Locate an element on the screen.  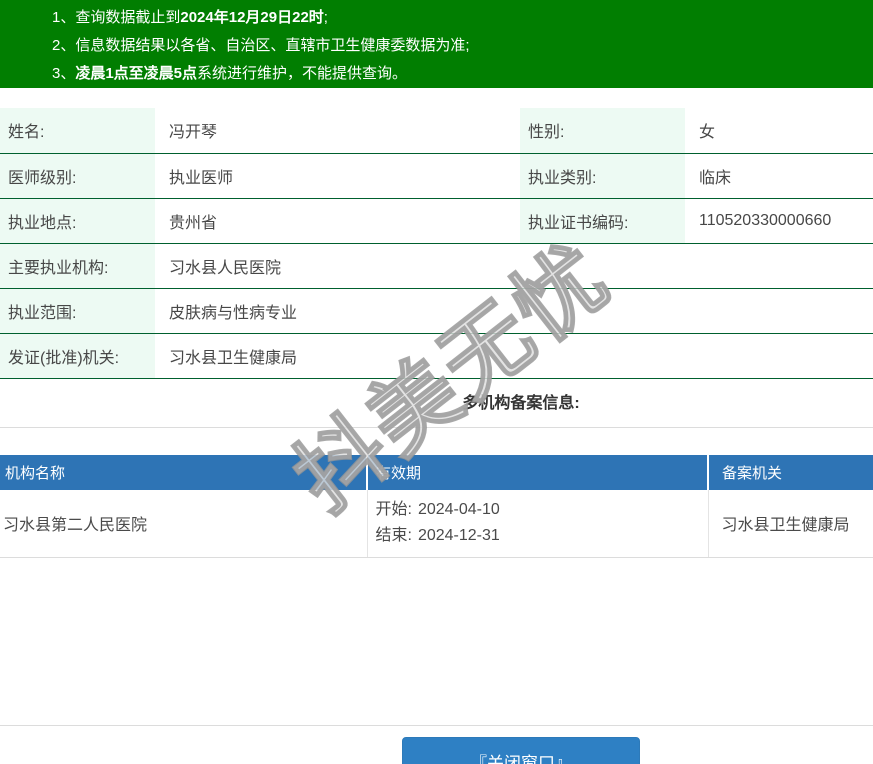
notice-1-text: 查询数据截止到 is located at coordinates (128, 17).